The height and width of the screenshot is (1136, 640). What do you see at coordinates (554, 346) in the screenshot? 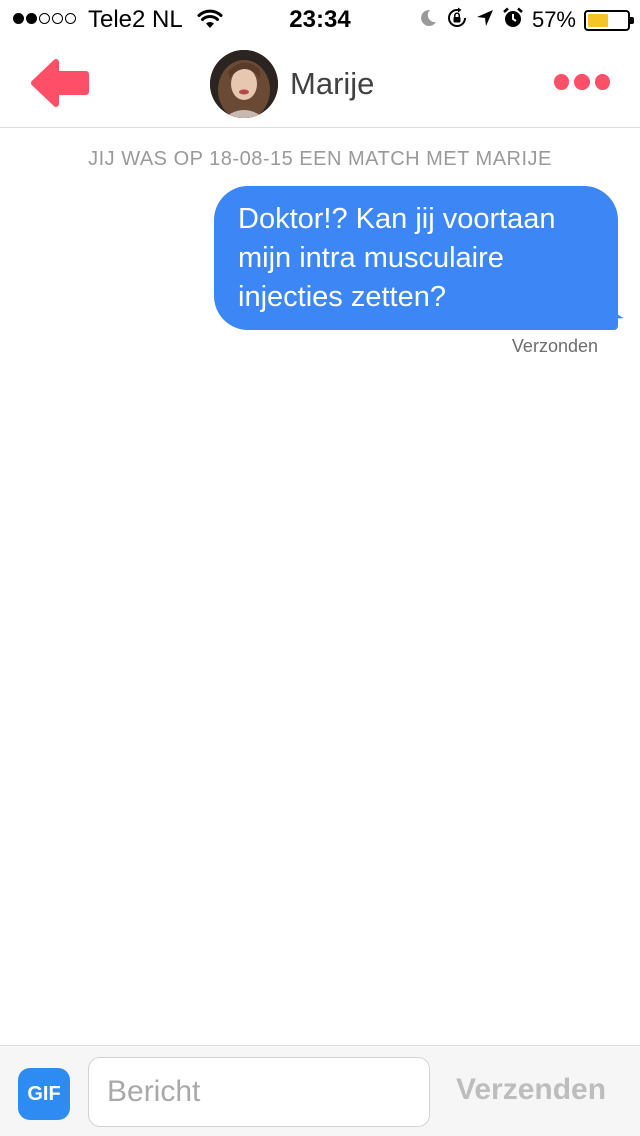
I see `message-status: Verzonden` at bounding box center [554, 346].